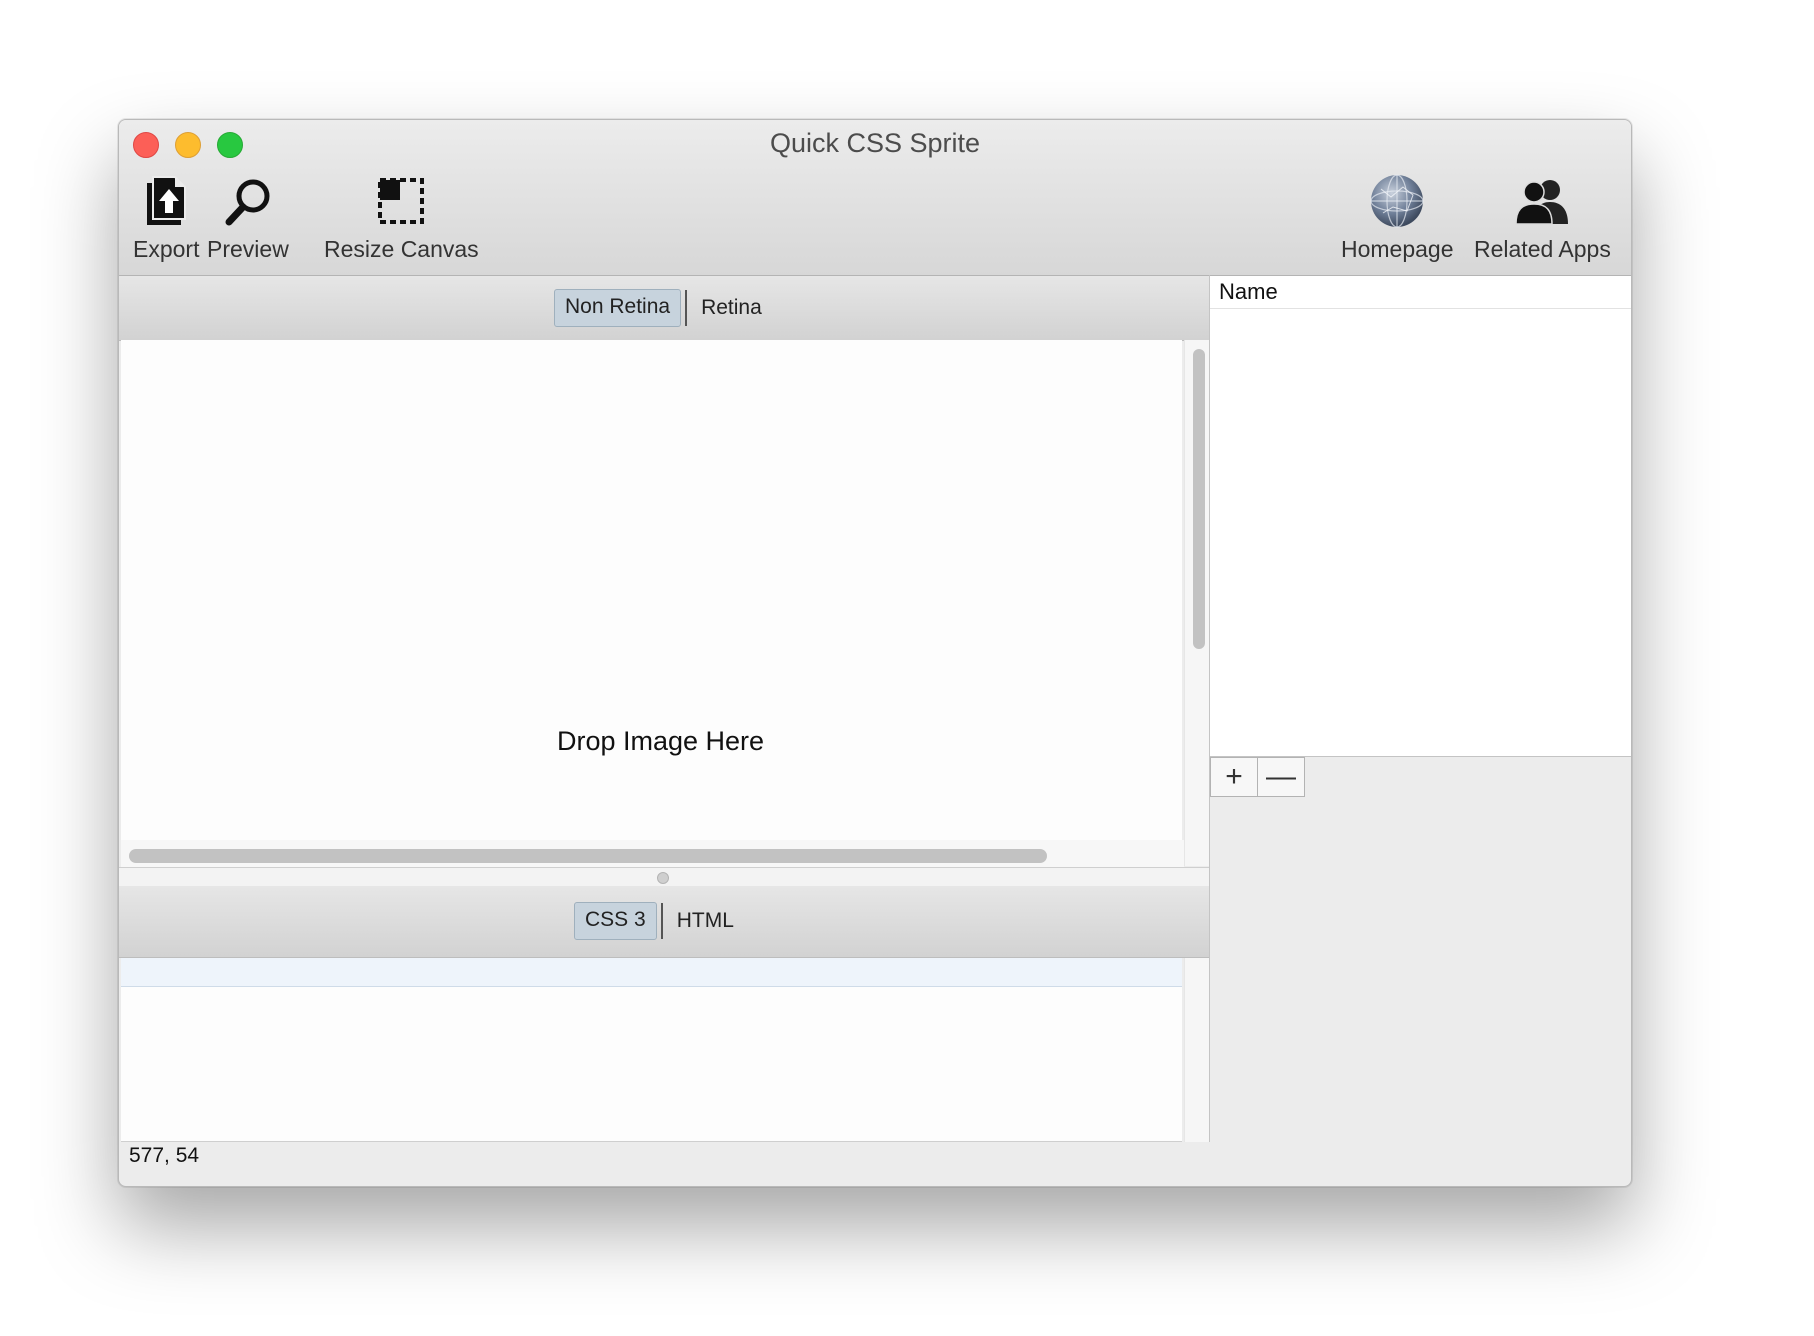 The image size is (1814, 1336). Describe the element at coordinates (248, 249) in the screenshot. I see `preview-label: Preview` at that location.